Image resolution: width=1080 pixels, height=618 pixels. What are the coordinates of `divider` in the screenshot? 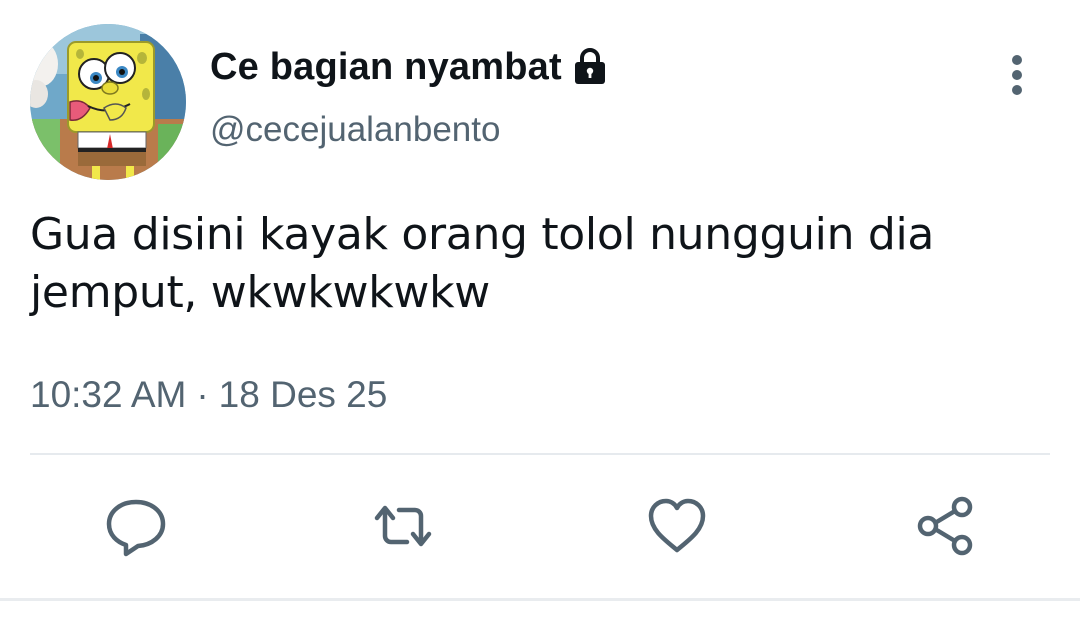 It's located at (540, 454).